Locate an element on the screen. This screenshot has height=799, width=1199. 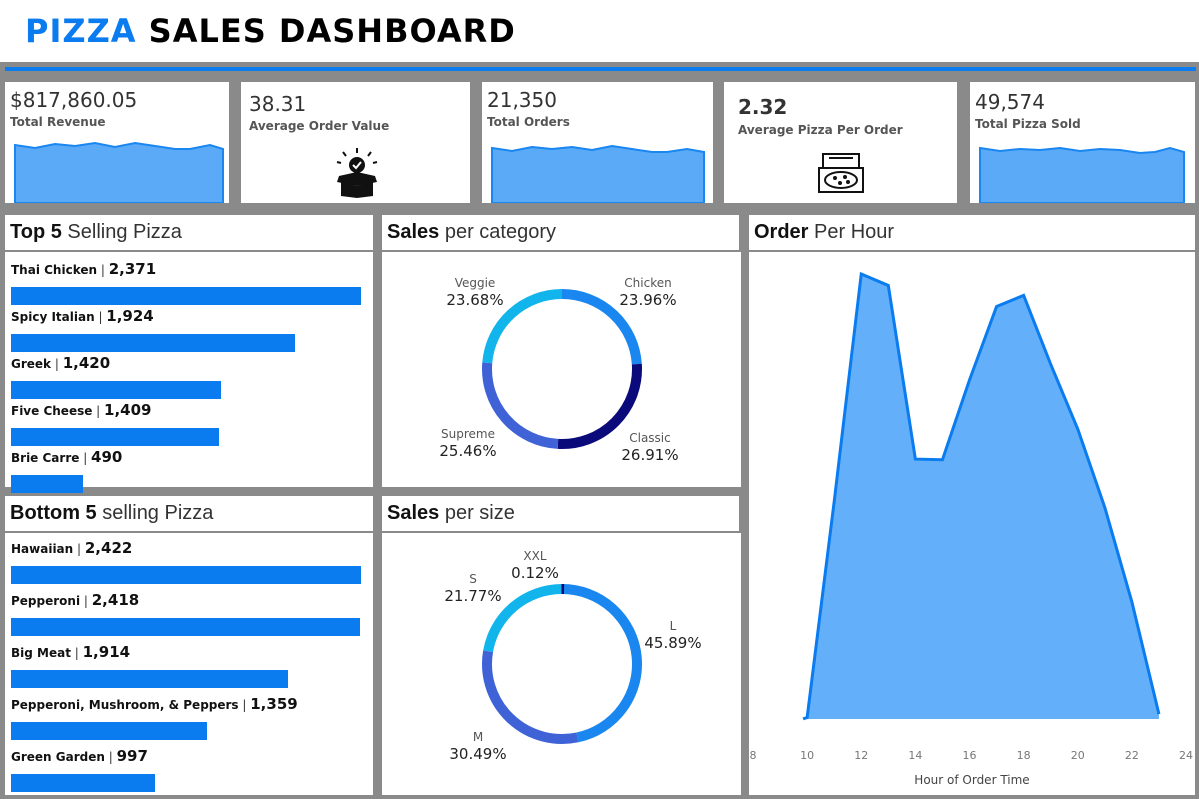
donut-slice-l is located at coordinates (601, 663).